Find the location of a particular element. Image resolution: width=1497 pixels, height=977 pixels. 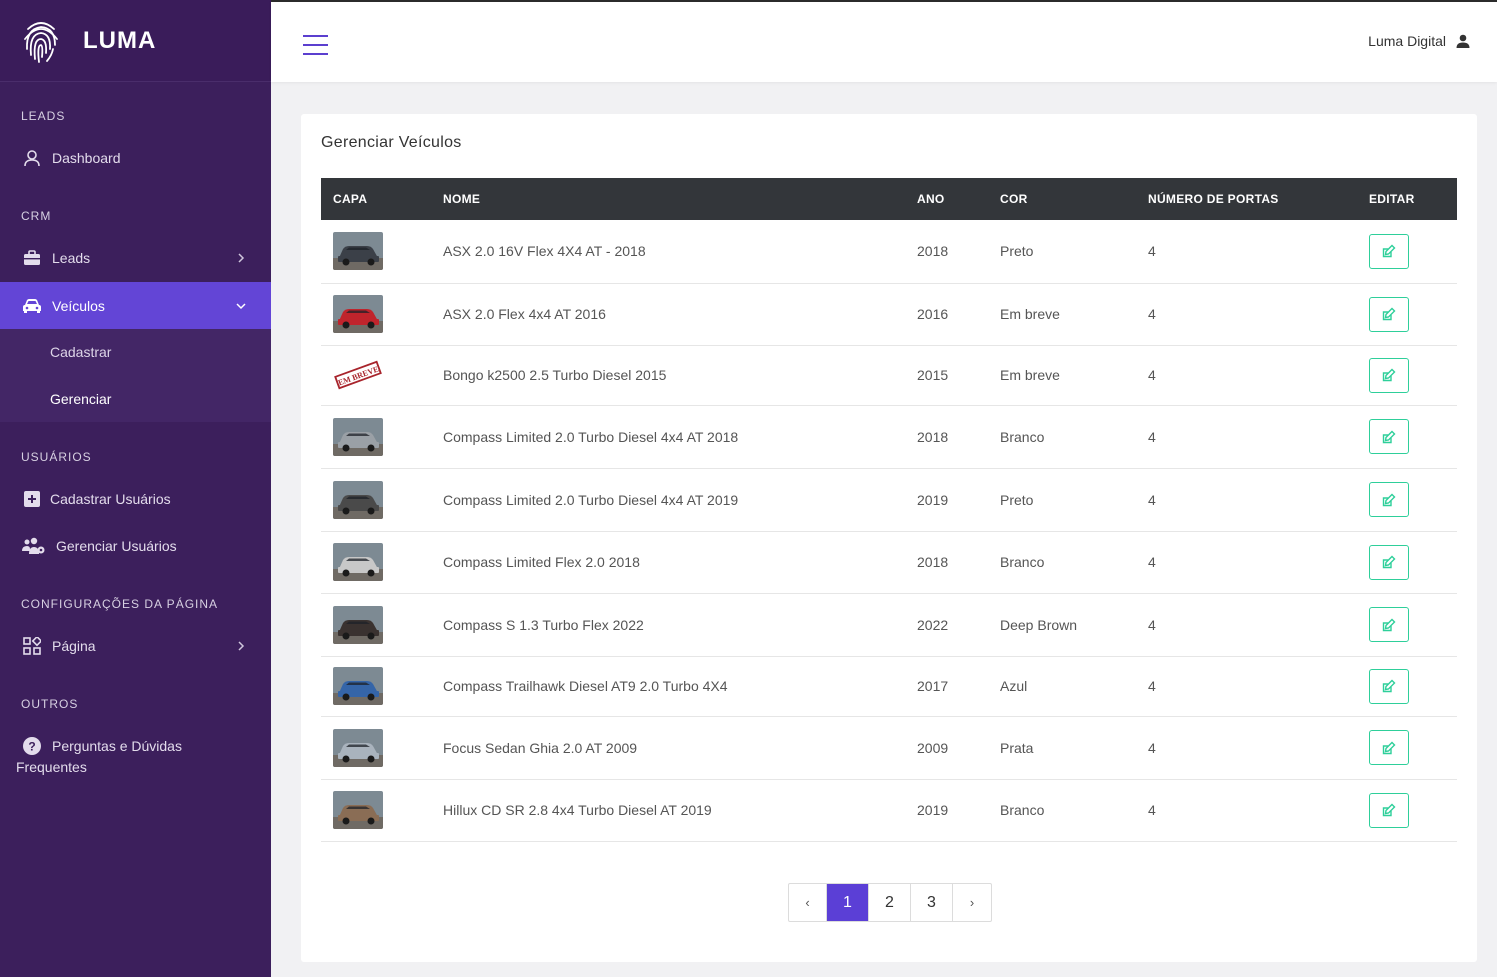

chevron-down-icon is located at coordinates (241, 305).